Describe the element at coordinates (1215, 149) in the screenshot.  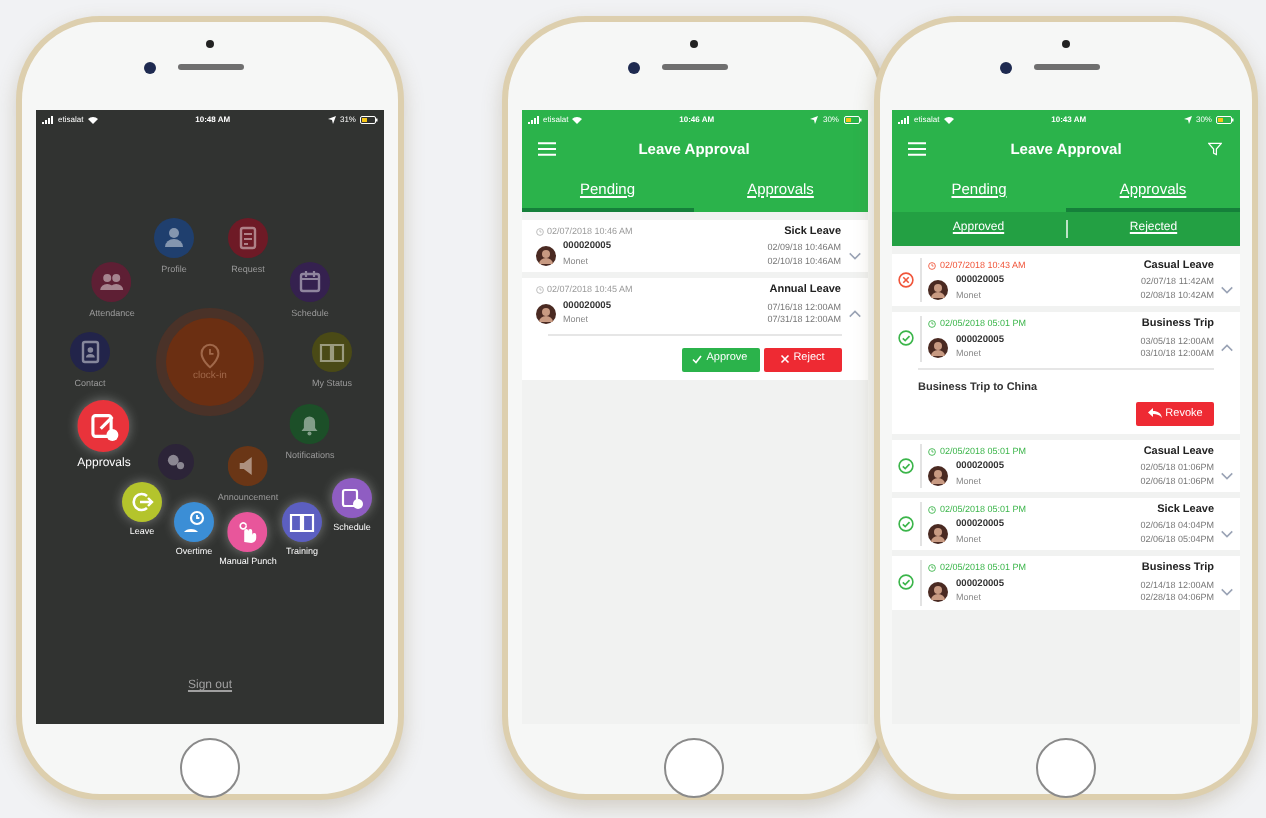
I see `filter-icon` at that location.